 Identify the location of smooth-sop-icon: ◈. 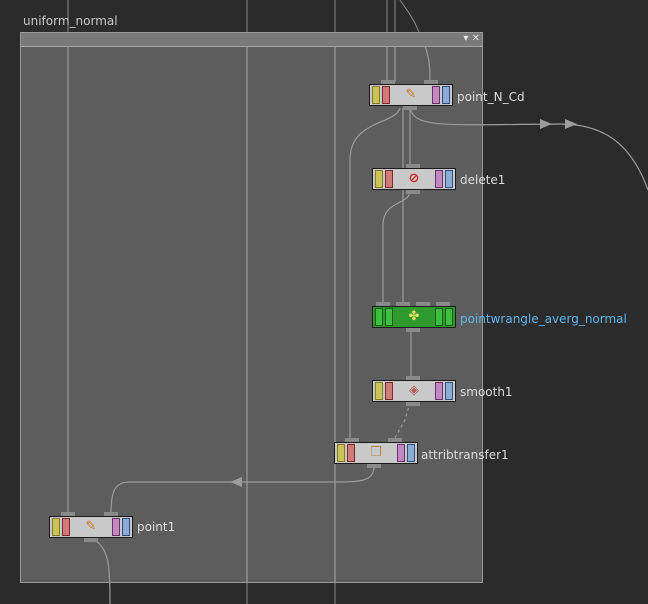
(414, 390).